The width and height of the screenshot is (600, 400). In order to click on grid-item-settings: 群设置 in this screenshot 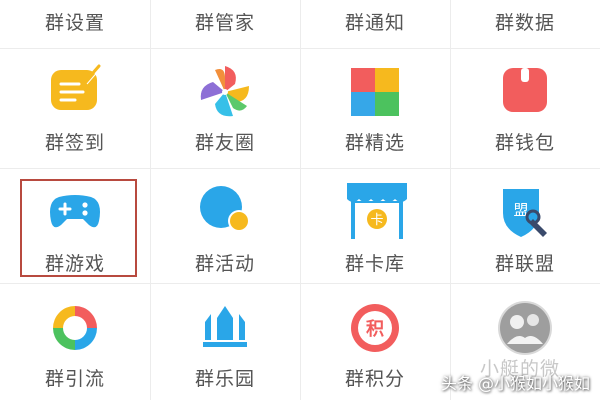, I will do `click(75, 21)`.